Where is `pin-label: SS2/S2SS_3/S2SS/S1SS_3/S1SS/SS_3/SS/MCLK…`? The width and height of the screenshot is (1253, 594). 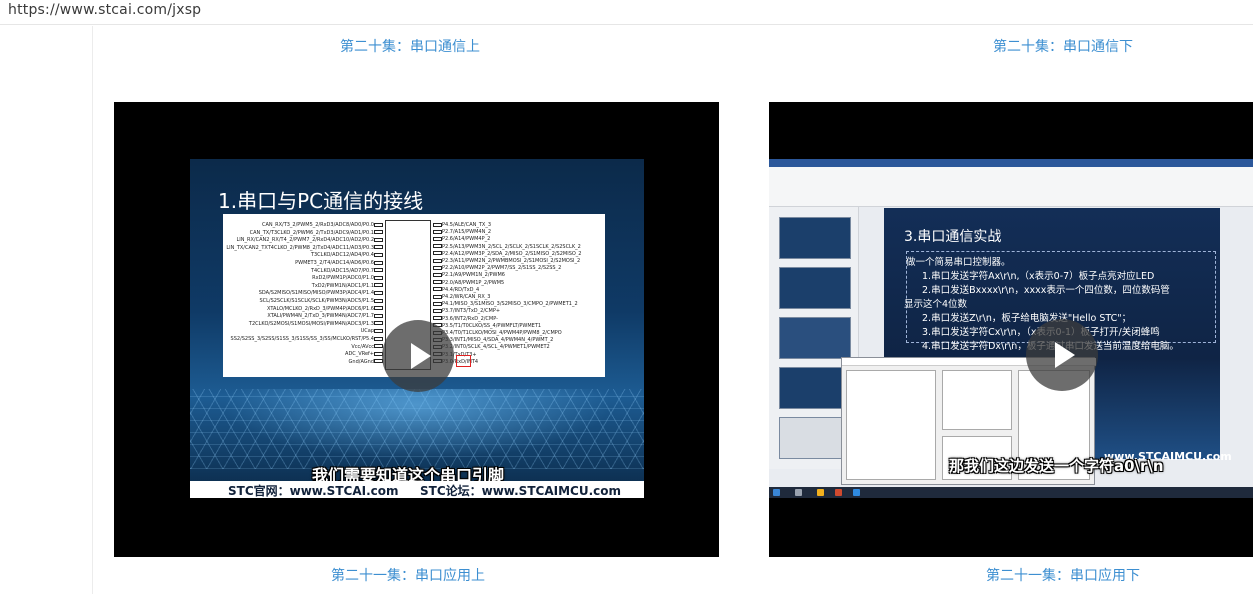 pin-label: SS2/S2SS_3/S2SS/S1SS_3/S1SS/SS_3/SS/MCLK… is located at coordinates (307, 339).